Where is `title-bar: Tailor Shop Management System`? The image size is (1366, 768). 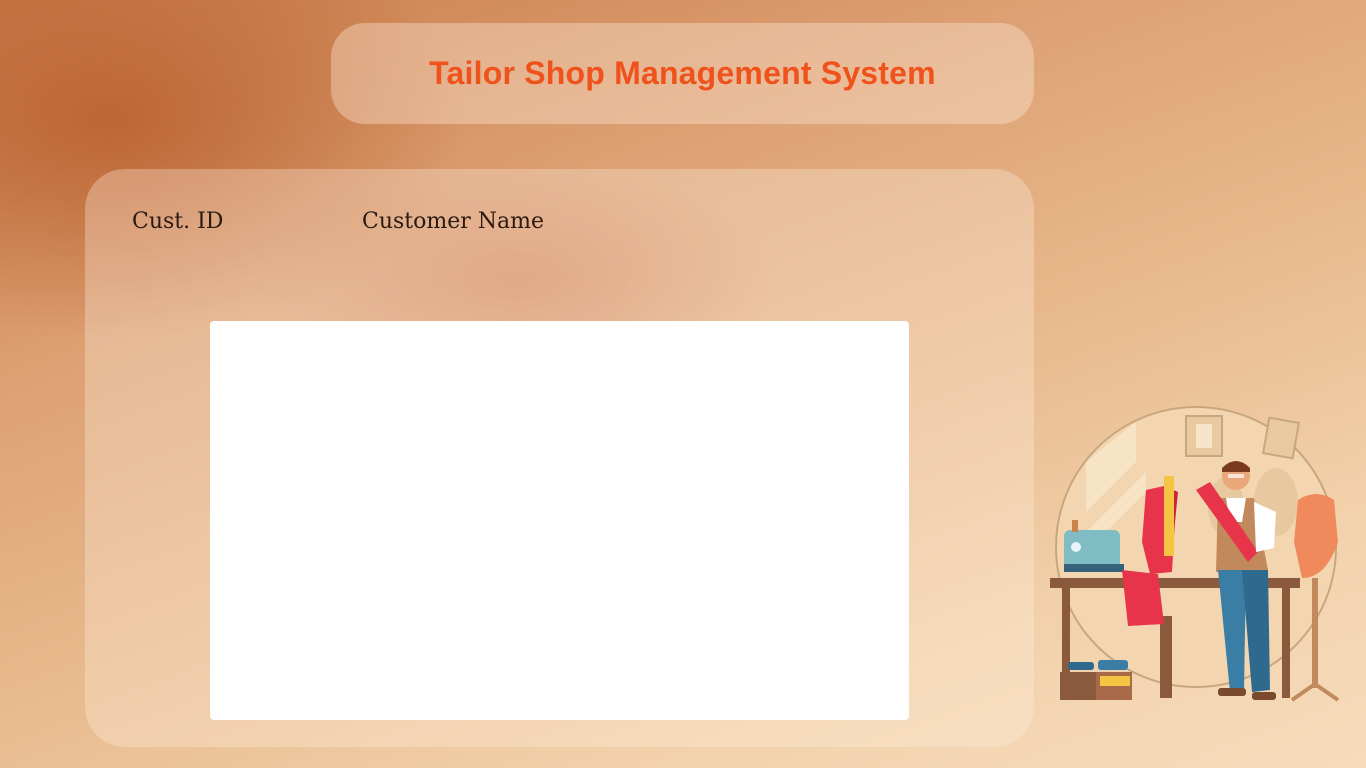 title-bar: Tailor Shop Management System is located at coordinates (682, 73).